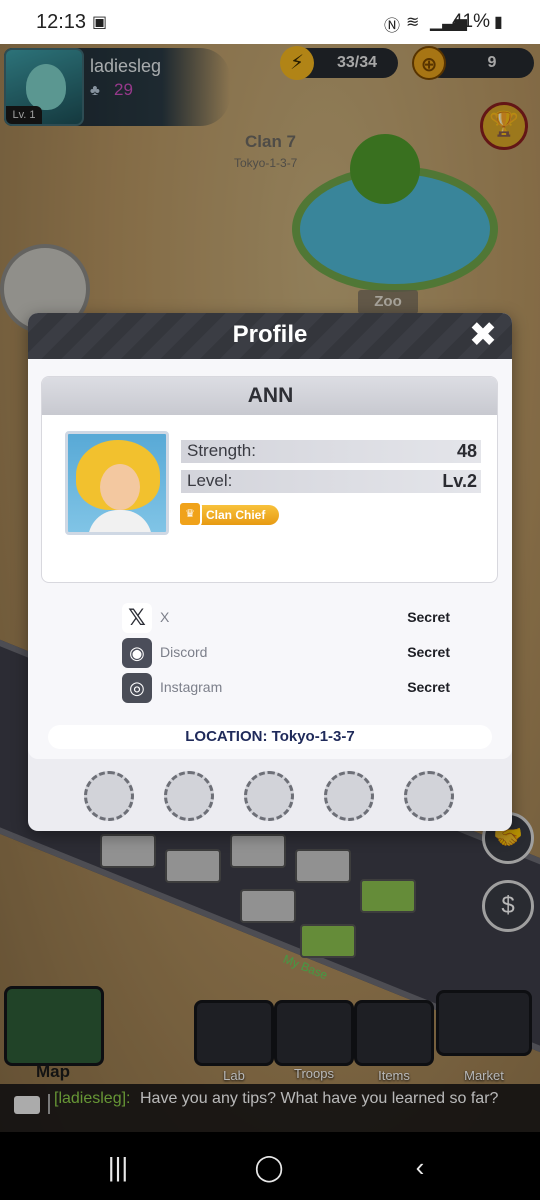  Describe the element at coordinates (413, 22) in the screenshot. I see `wifi-icon: ≋` at that location.